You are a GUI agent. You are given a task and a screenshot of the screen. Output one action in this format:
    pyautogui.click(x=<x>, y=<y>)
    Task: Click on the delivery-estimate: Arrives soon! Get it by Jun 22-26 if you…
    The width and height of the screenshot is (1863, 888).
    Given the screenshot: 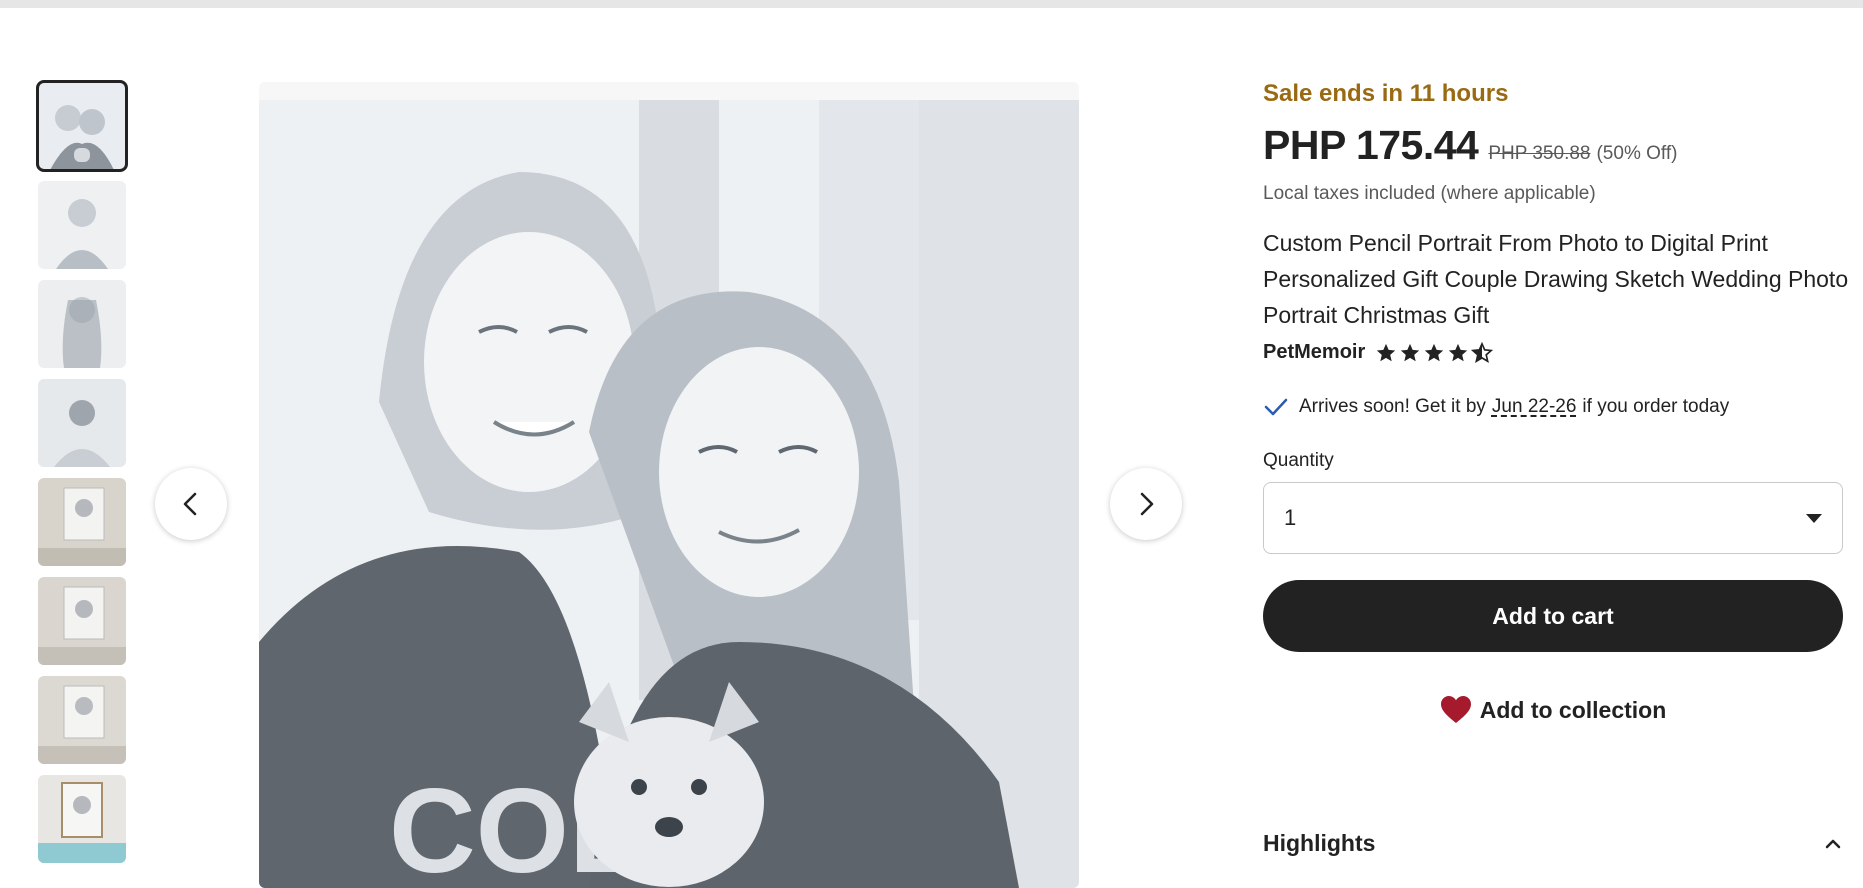 What is the action you would take?
    pyautogui.click(x=1553, y=407)
    